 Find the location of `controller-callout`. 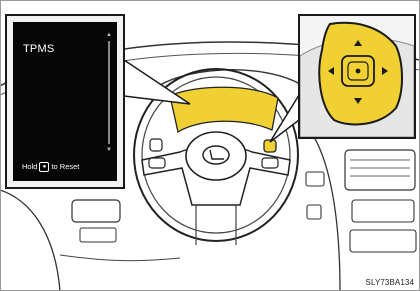

controller-callout is located at coordinates (357, 76).